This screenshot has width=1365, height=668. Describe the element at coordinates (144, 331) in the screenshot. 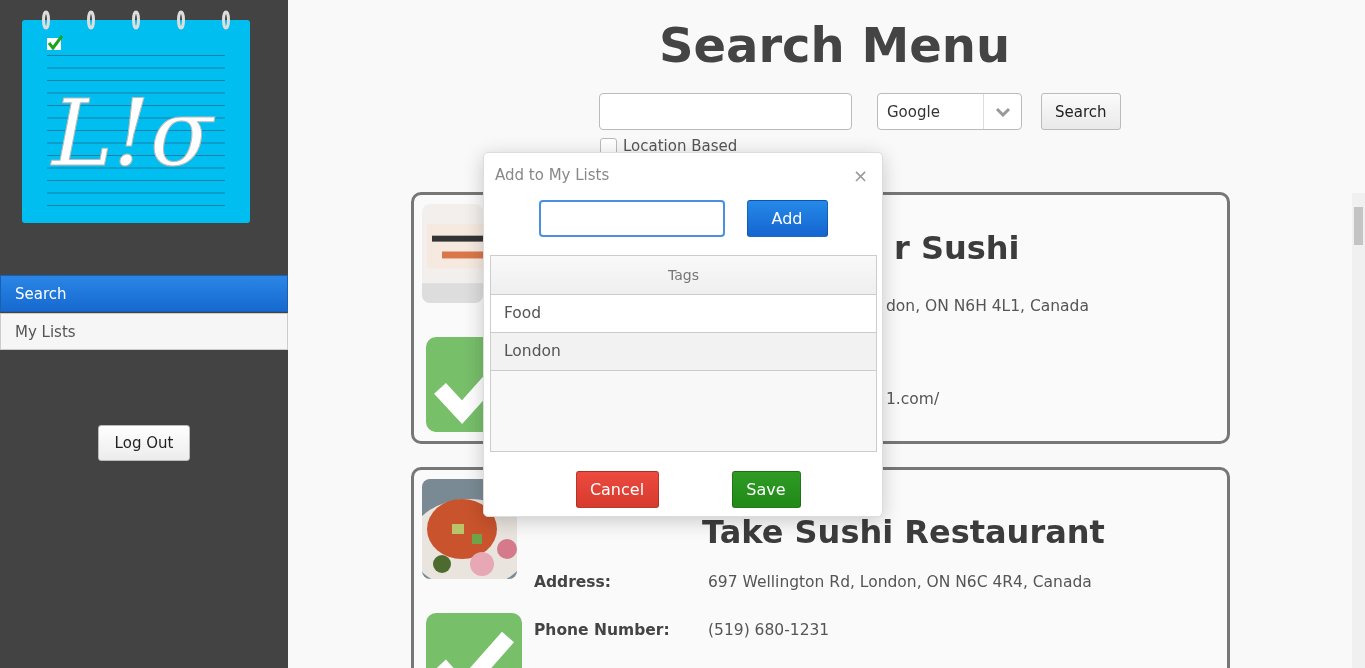

I see `nav-item: My Lists` at that location.